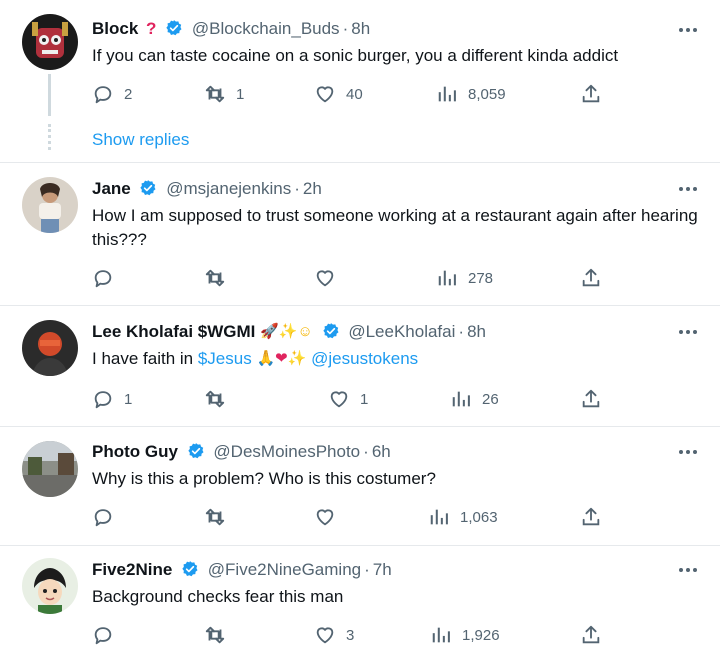 This screenshot has width=720, height=662. I want to click on mention-link: @jesustokens, so click(364, 358).